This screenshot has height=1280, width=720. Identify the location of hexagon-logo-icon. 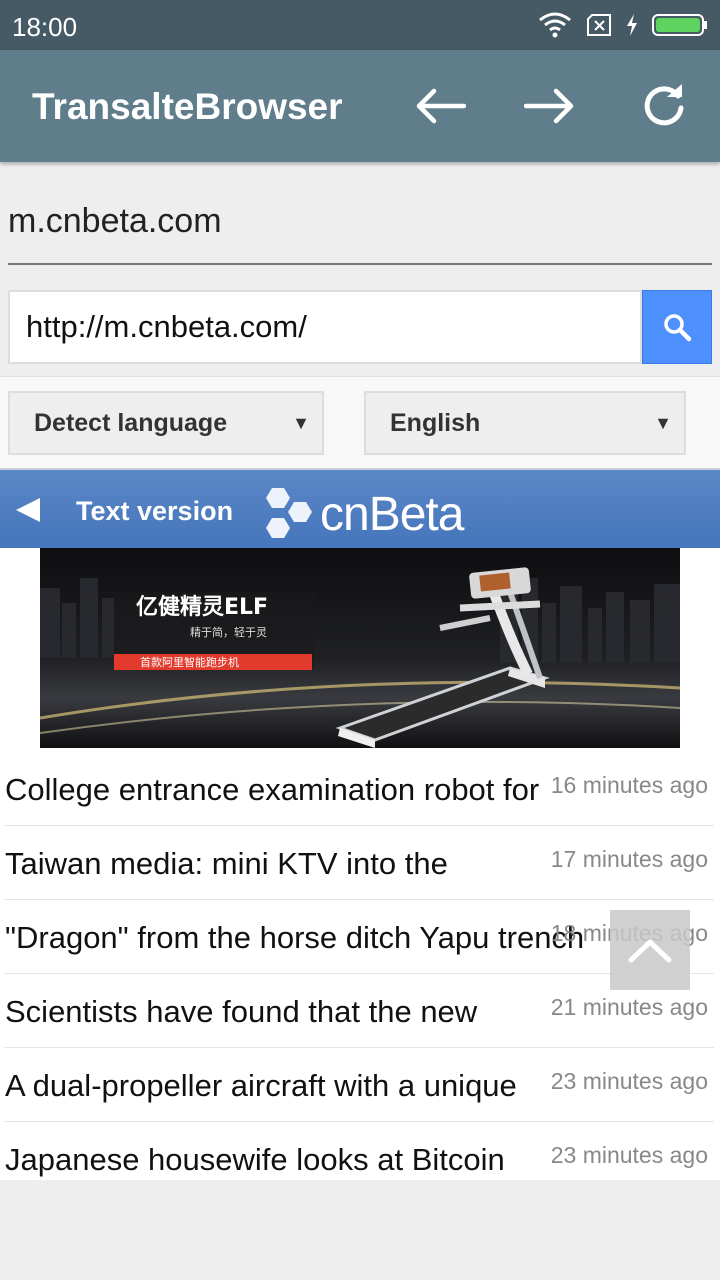
(289, 513).